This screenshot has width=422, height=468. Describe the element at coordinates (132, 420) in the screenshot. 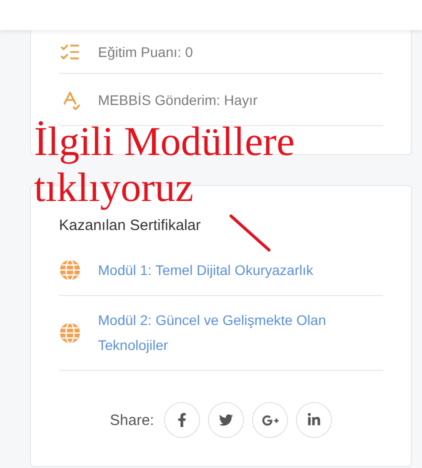

I see `share-label: Share:` at that location.